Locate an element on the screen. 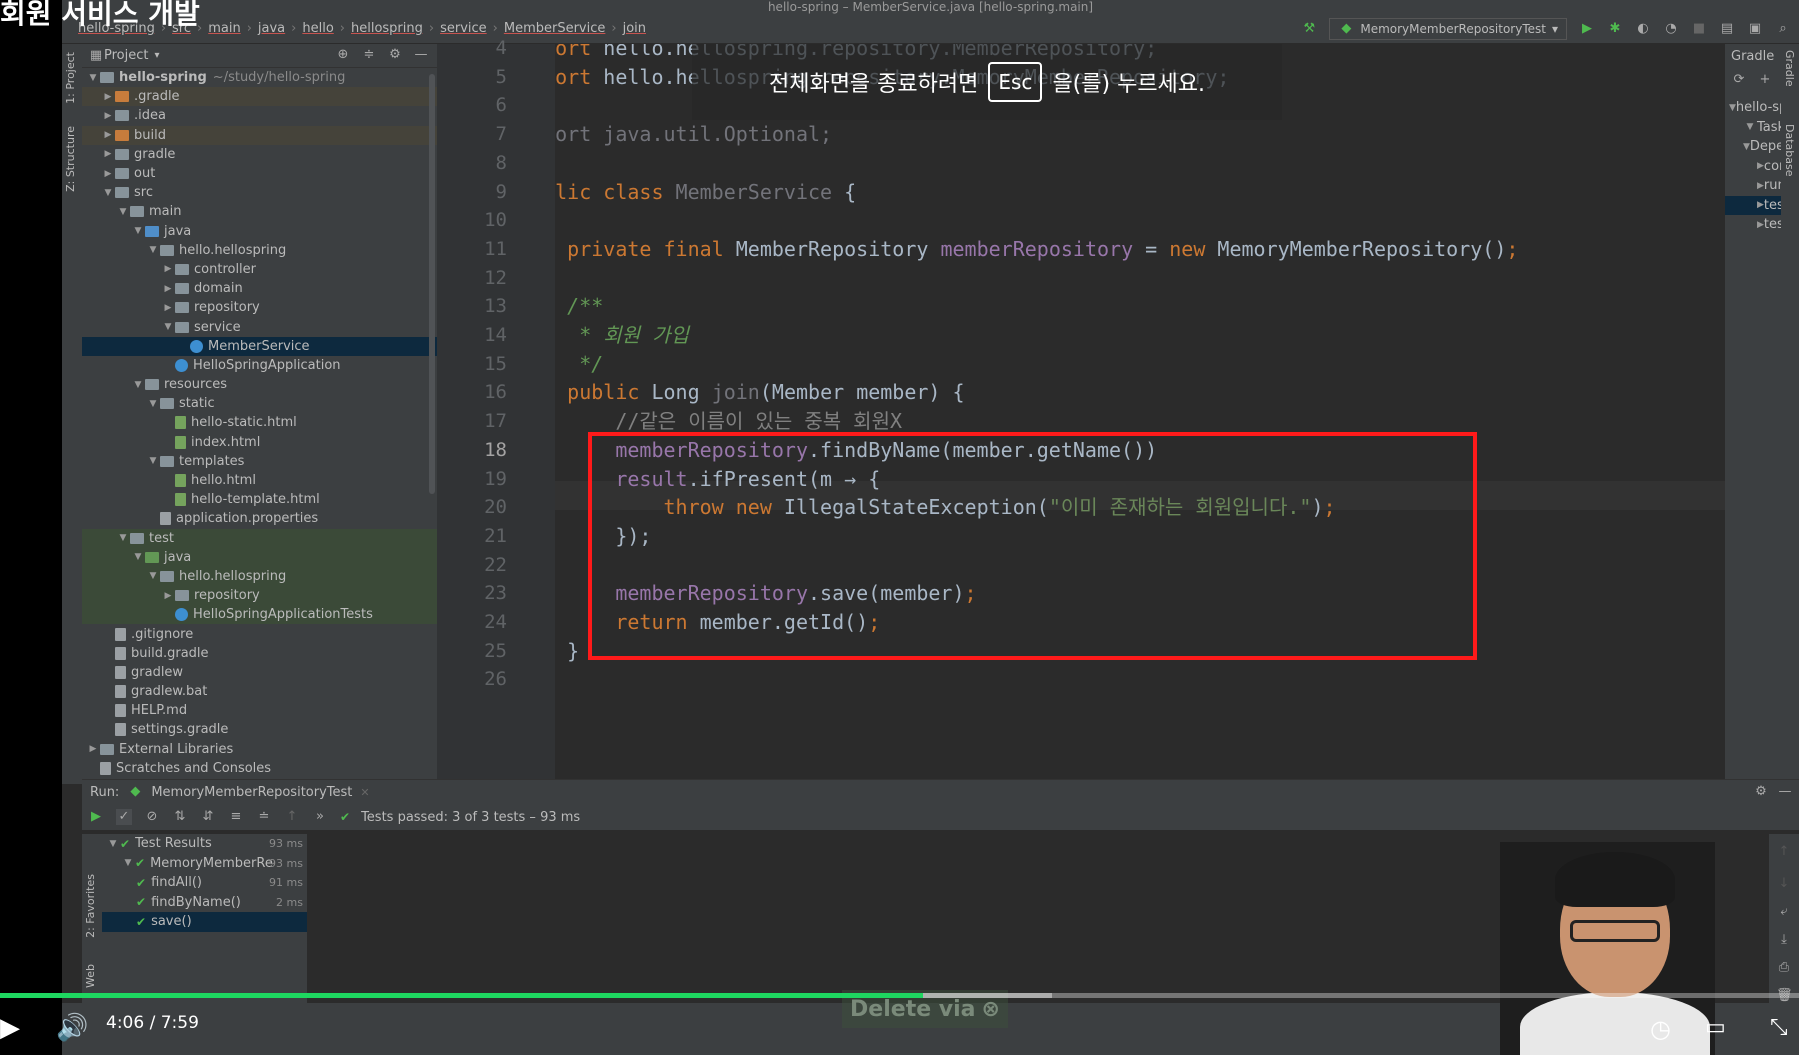 This screenshot has width=1799, height=1055. project-tree-item: ▼ hello-spring ~/study/hello-spring is located at coordinates (259, 77).